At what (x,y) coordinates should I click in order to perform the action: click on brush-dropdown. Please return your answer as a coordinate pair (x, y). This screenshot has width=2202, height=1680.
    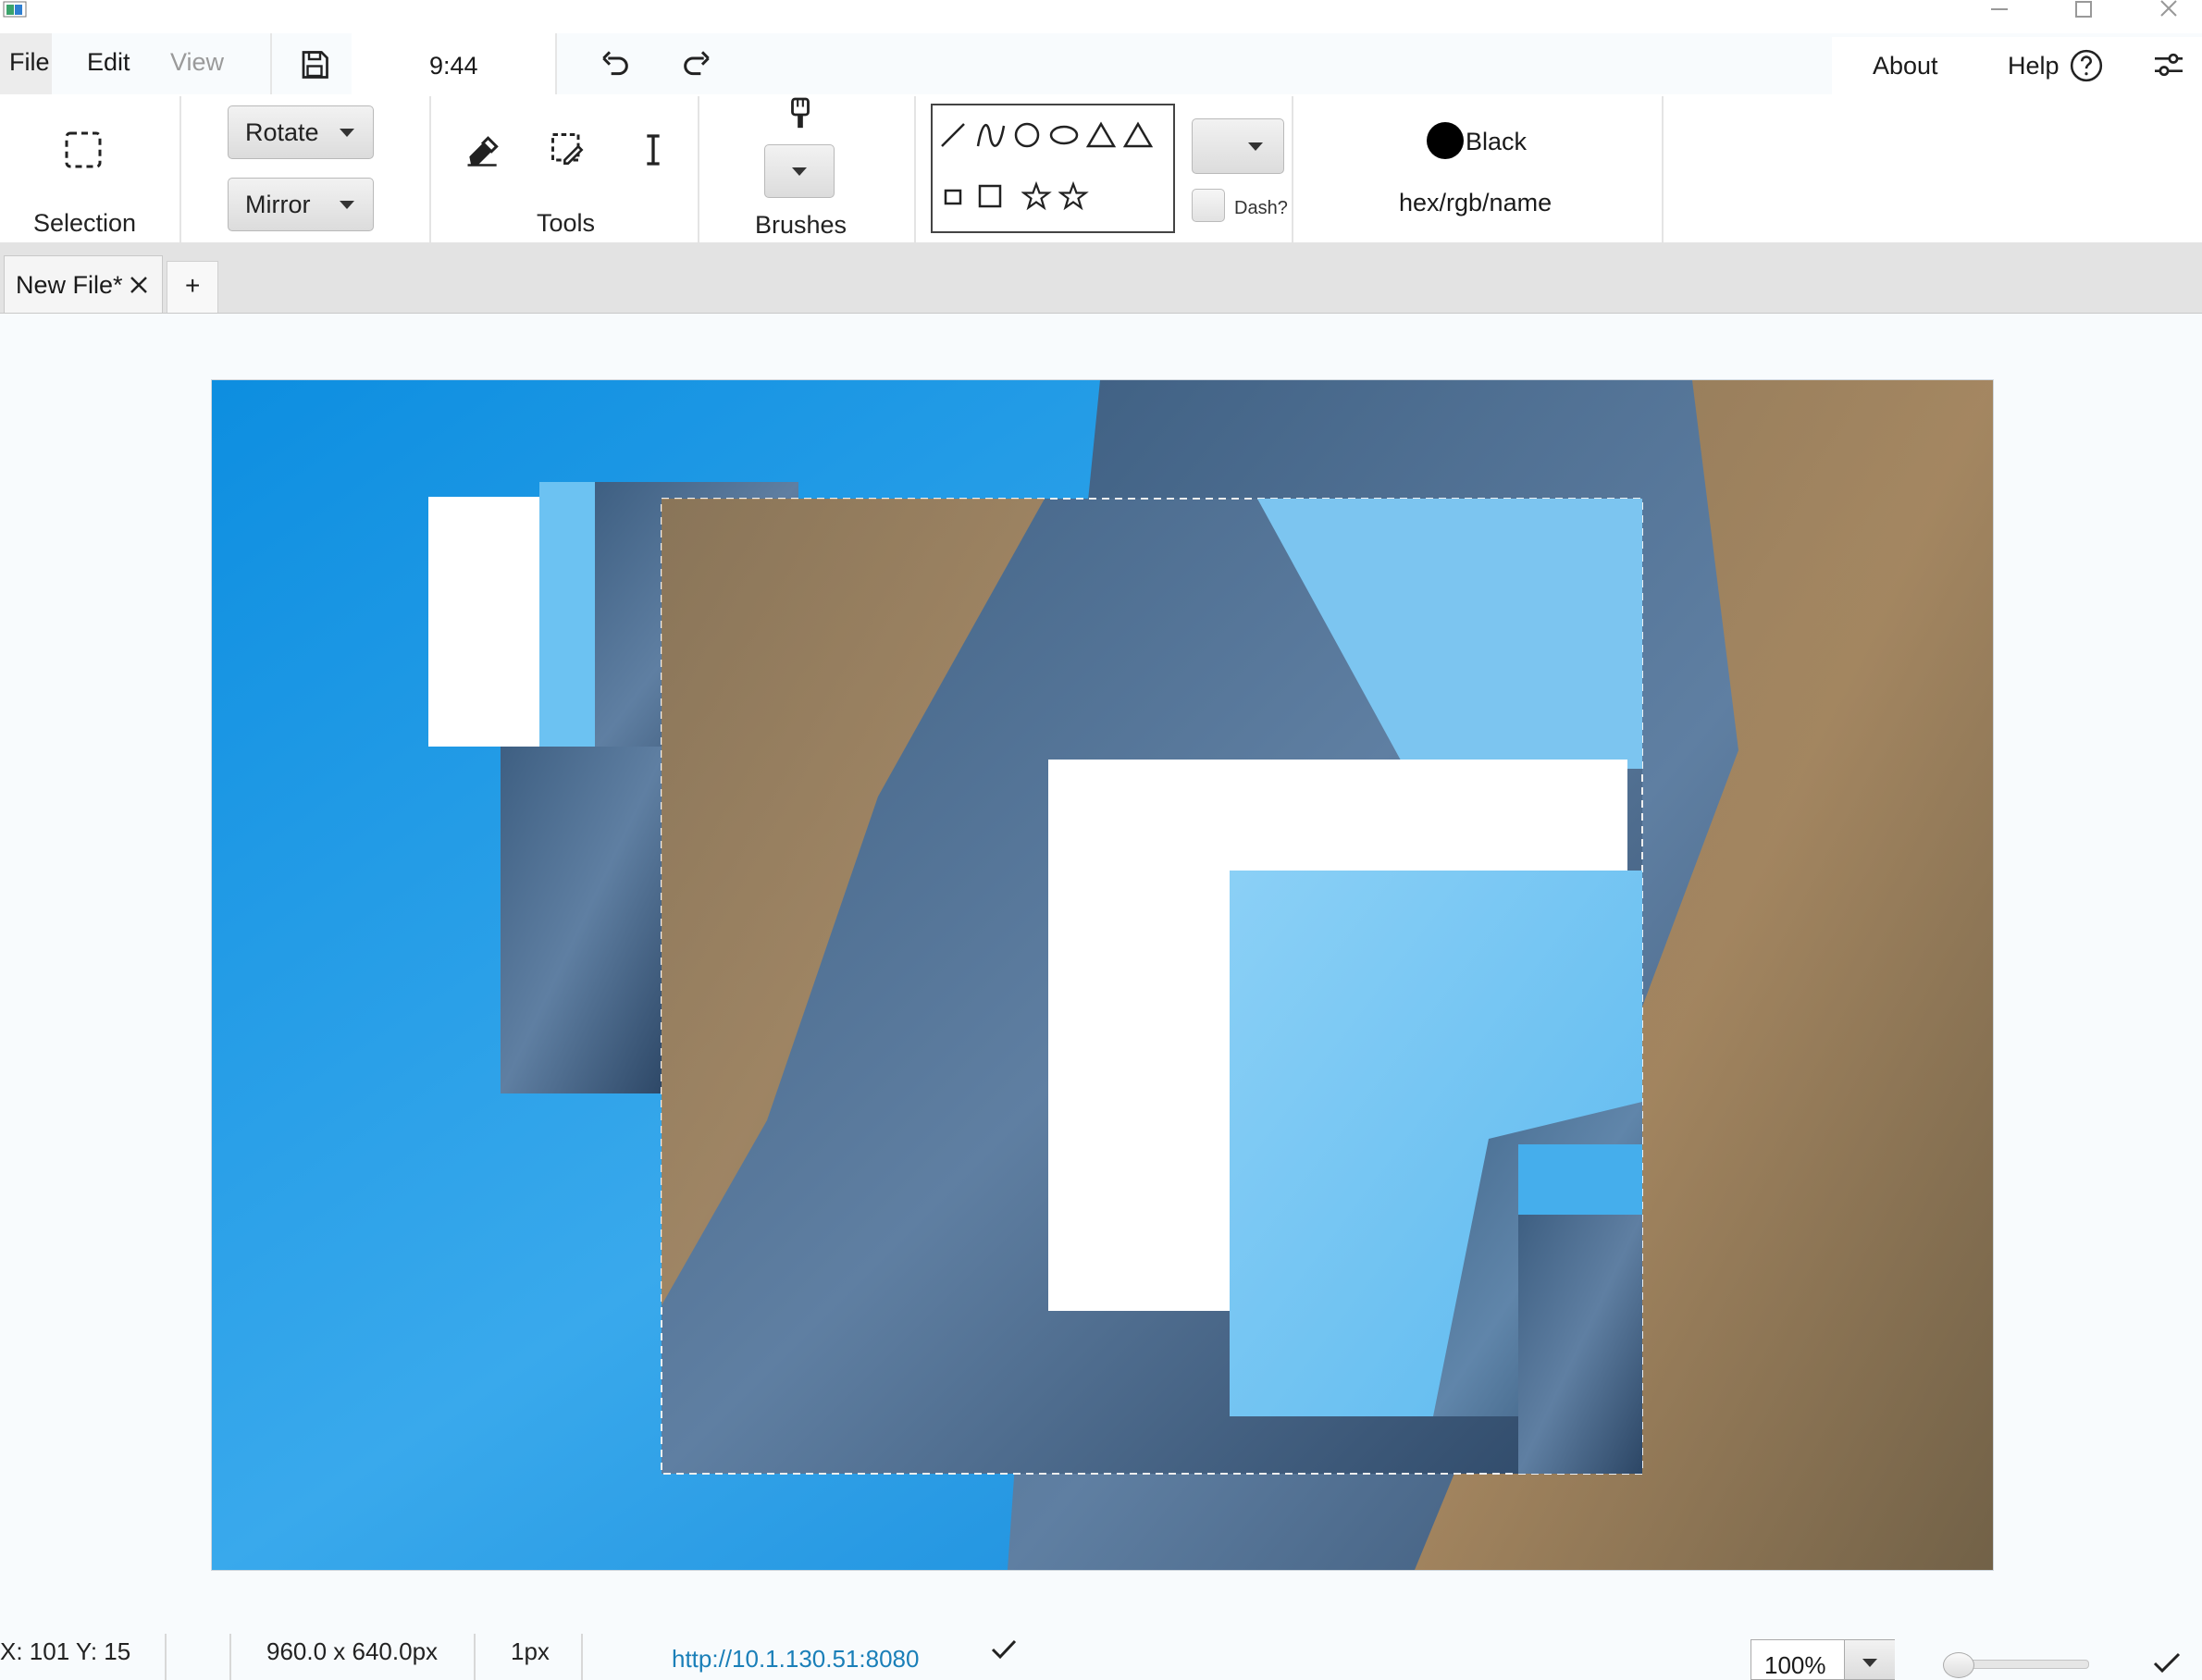
    Looking at the image, I should click on (799, 171).